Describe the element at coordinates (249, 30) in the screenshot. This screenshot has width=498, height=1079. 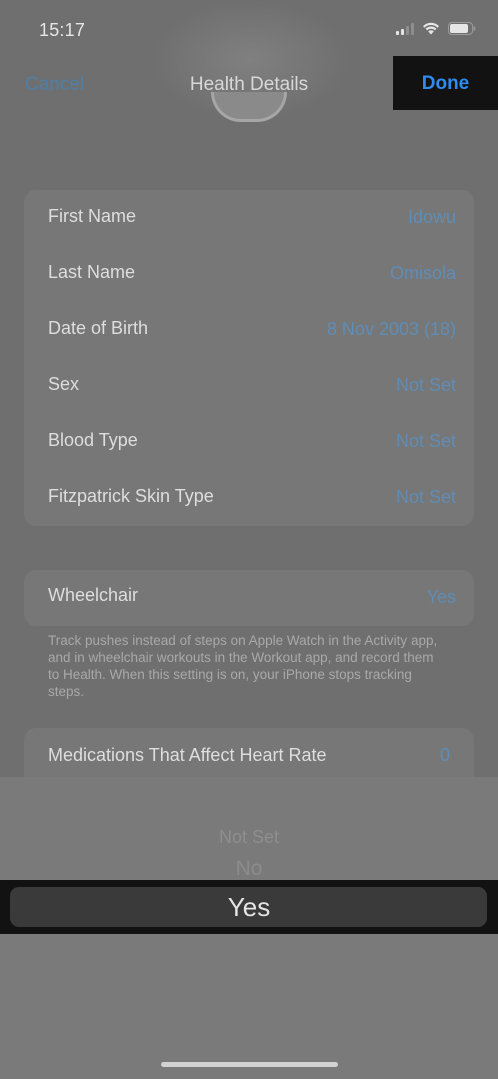
I see `status-bar: 15:17` at that location.